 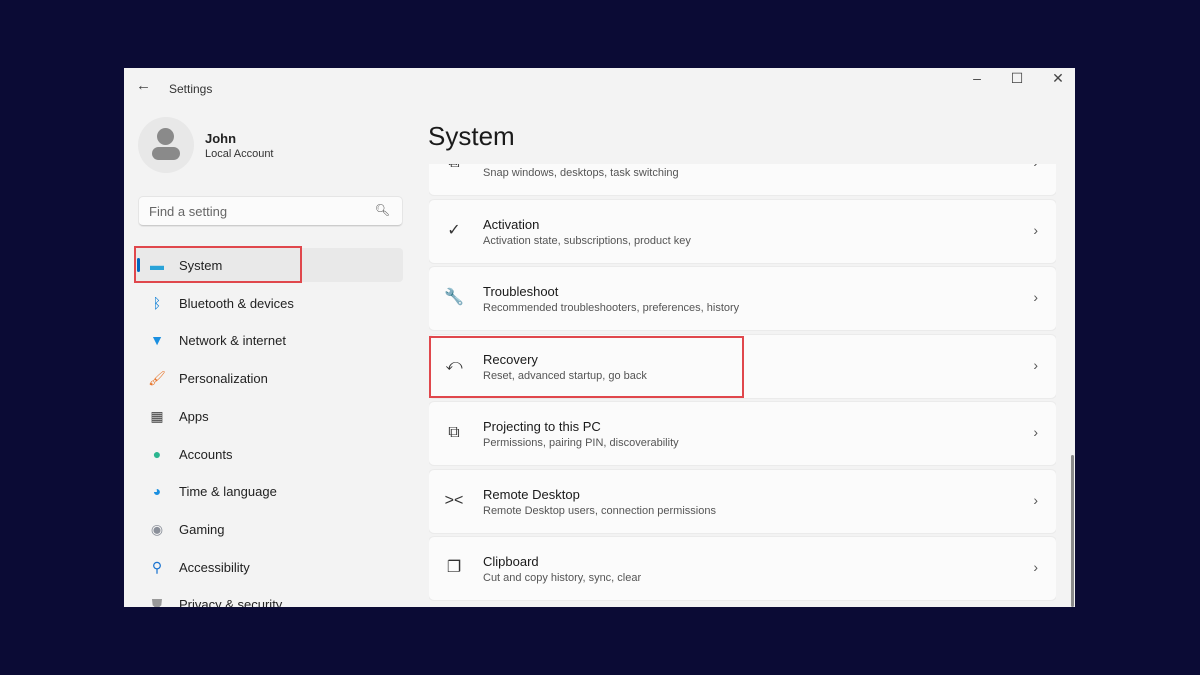 What do you see at coordinates (511, 561) in the screenshot?
I see `card-title: Clipboard` at bounding box center [511, 561].